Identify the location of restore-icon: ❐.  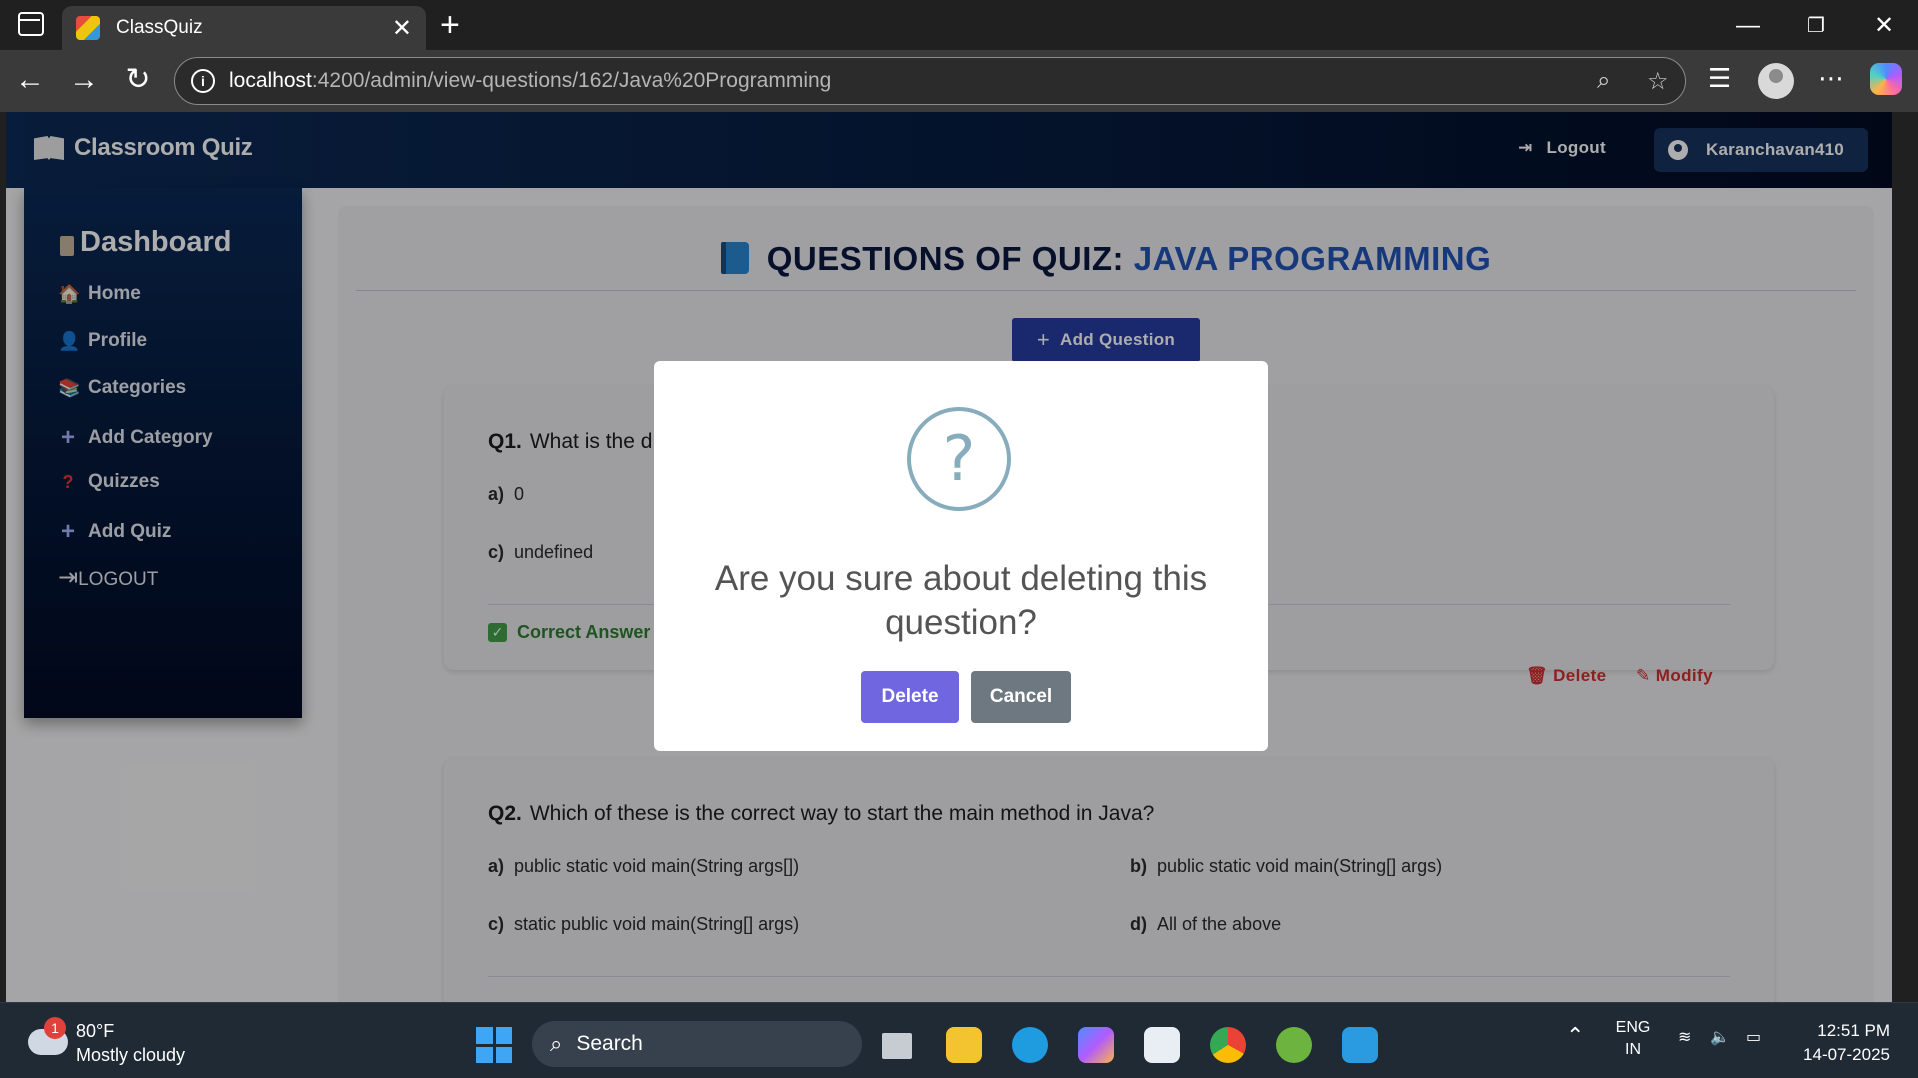
(1816, 26).